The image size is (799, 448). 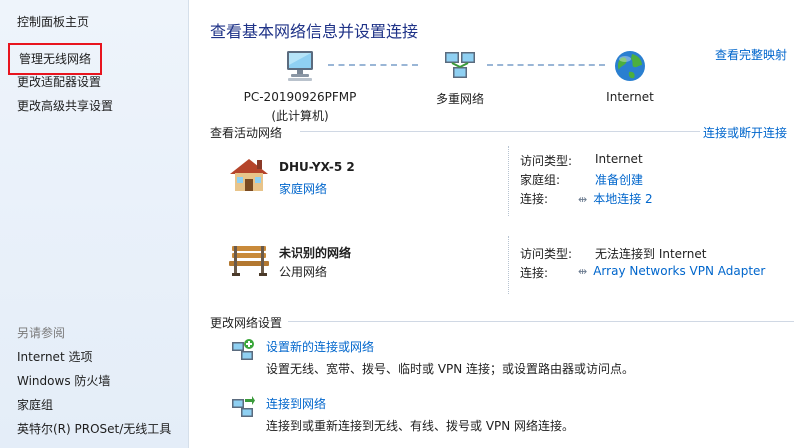 What do you see at coordinates (65, 105) in the screenshot?
I see `change-sharing-settings-link: 更改高级共享设置` at bounding box center [65, 105].